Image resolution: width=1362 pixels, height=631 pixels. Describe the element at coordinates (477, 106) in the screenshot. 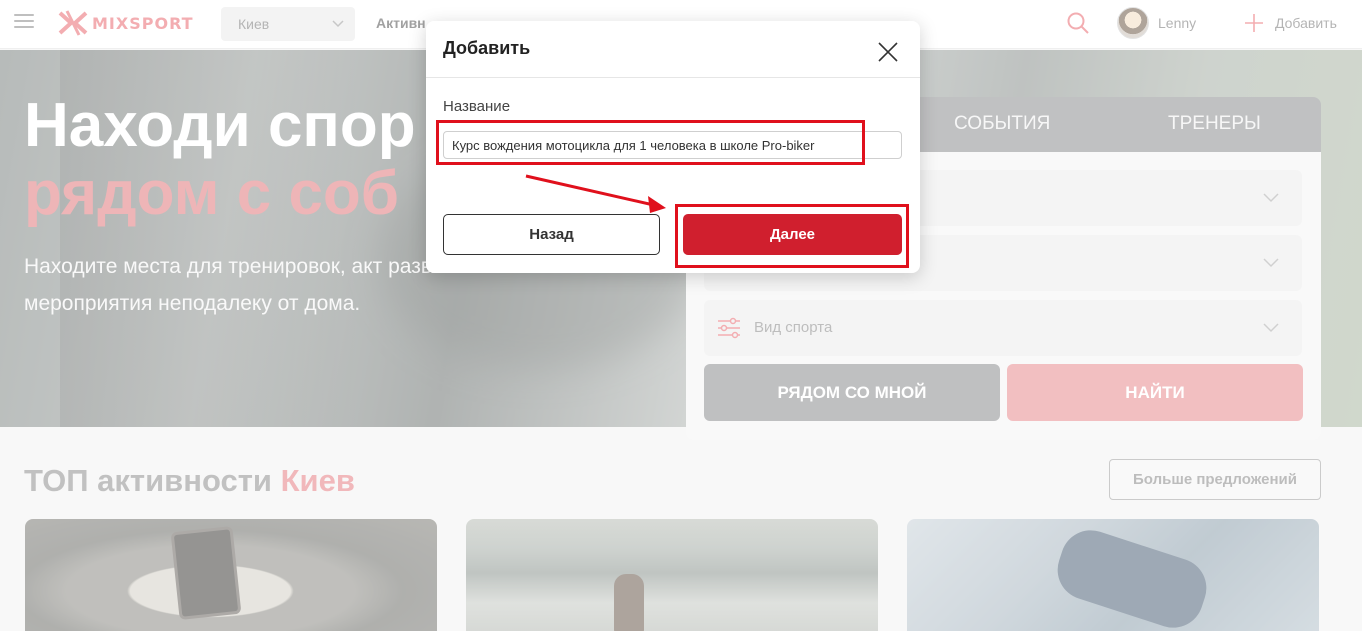

I see `name-field-label: Название` at that location.